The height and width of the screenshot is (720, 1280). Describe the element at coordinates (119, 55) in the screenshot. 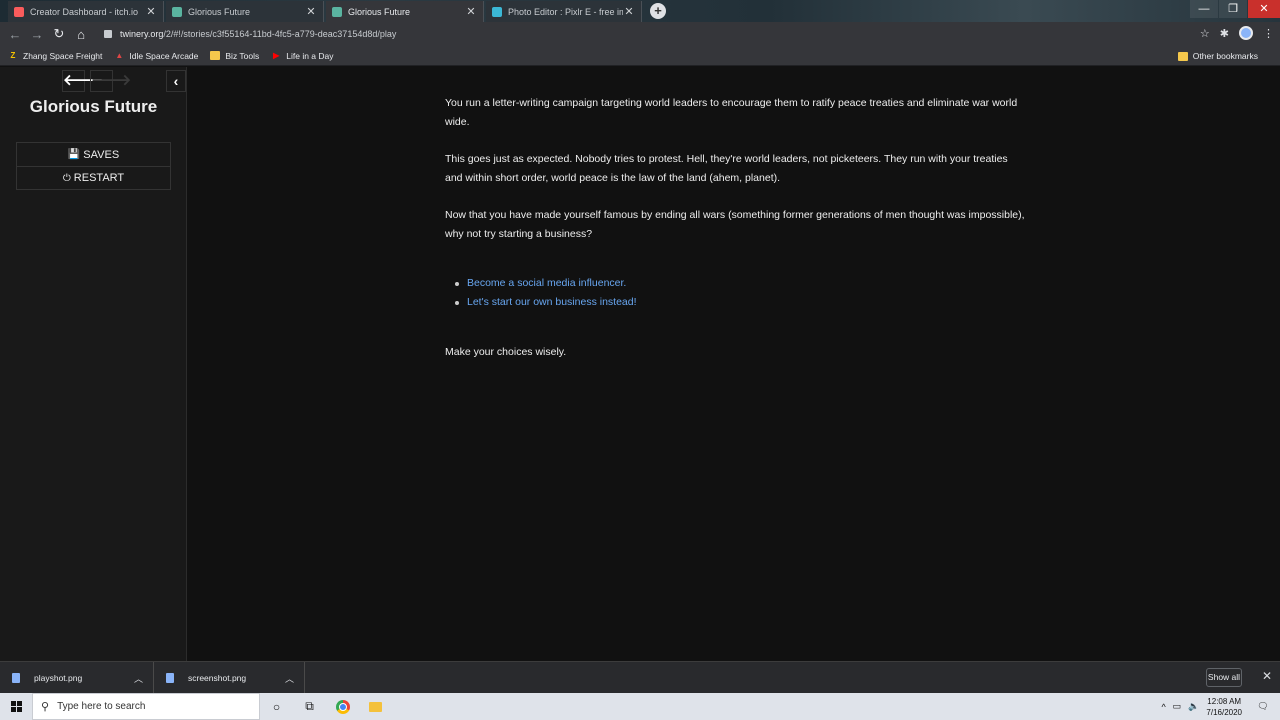

I see `arcade-icon: ▲` at that location.